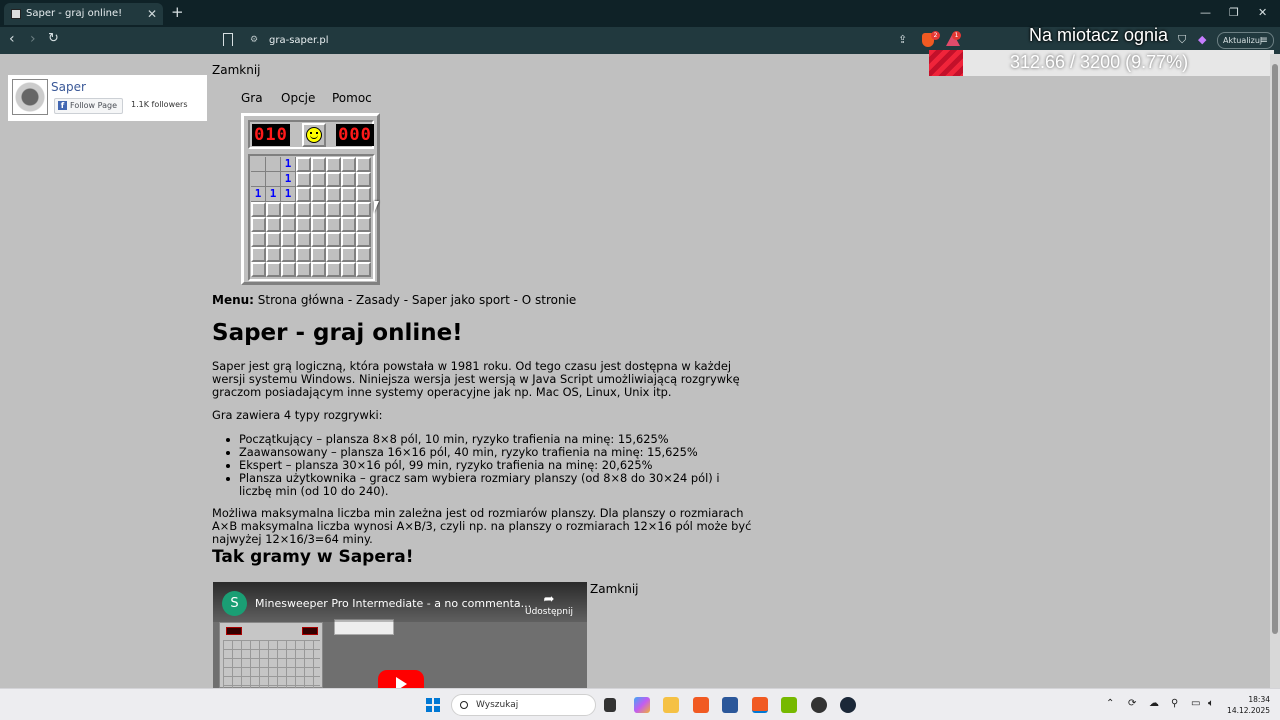  I want to click on cloud-icon: ☁, so click(1154, 703).